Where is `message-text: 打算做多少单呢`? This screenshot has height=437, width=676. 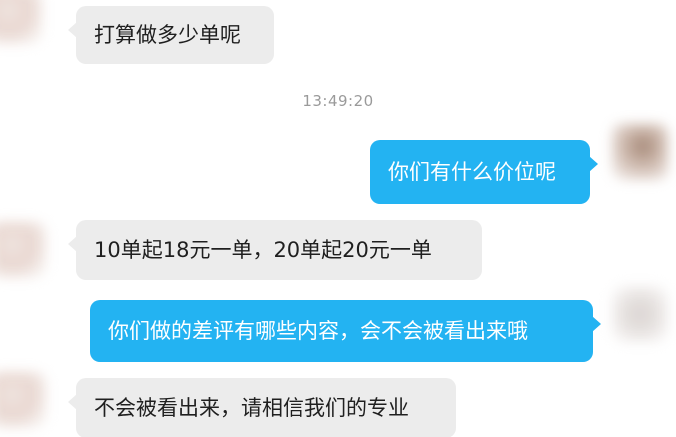
message-text: 打算做多少单呢 is located at coordinates (167, 35).